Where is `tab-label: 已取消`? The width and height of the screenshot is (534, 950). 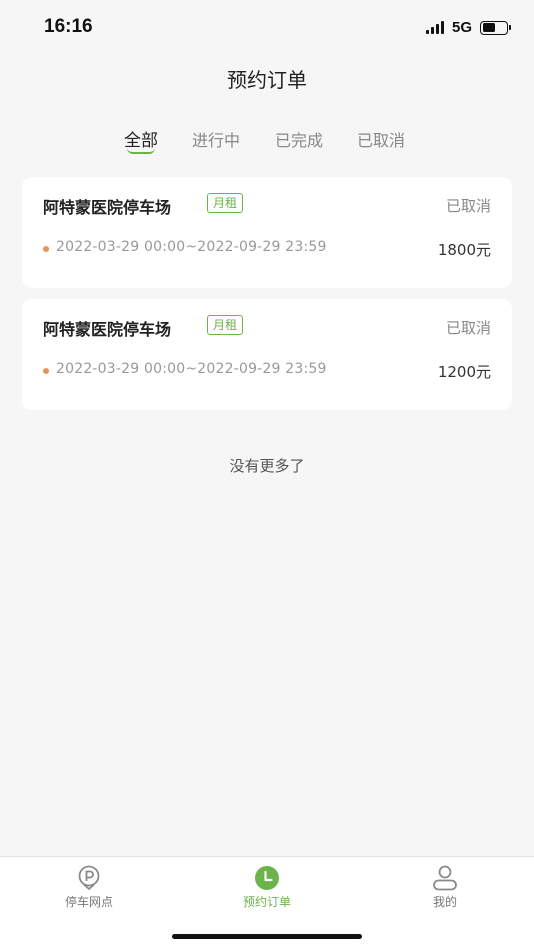
tab-label: 已取消 is located at coordinates (381, 140).